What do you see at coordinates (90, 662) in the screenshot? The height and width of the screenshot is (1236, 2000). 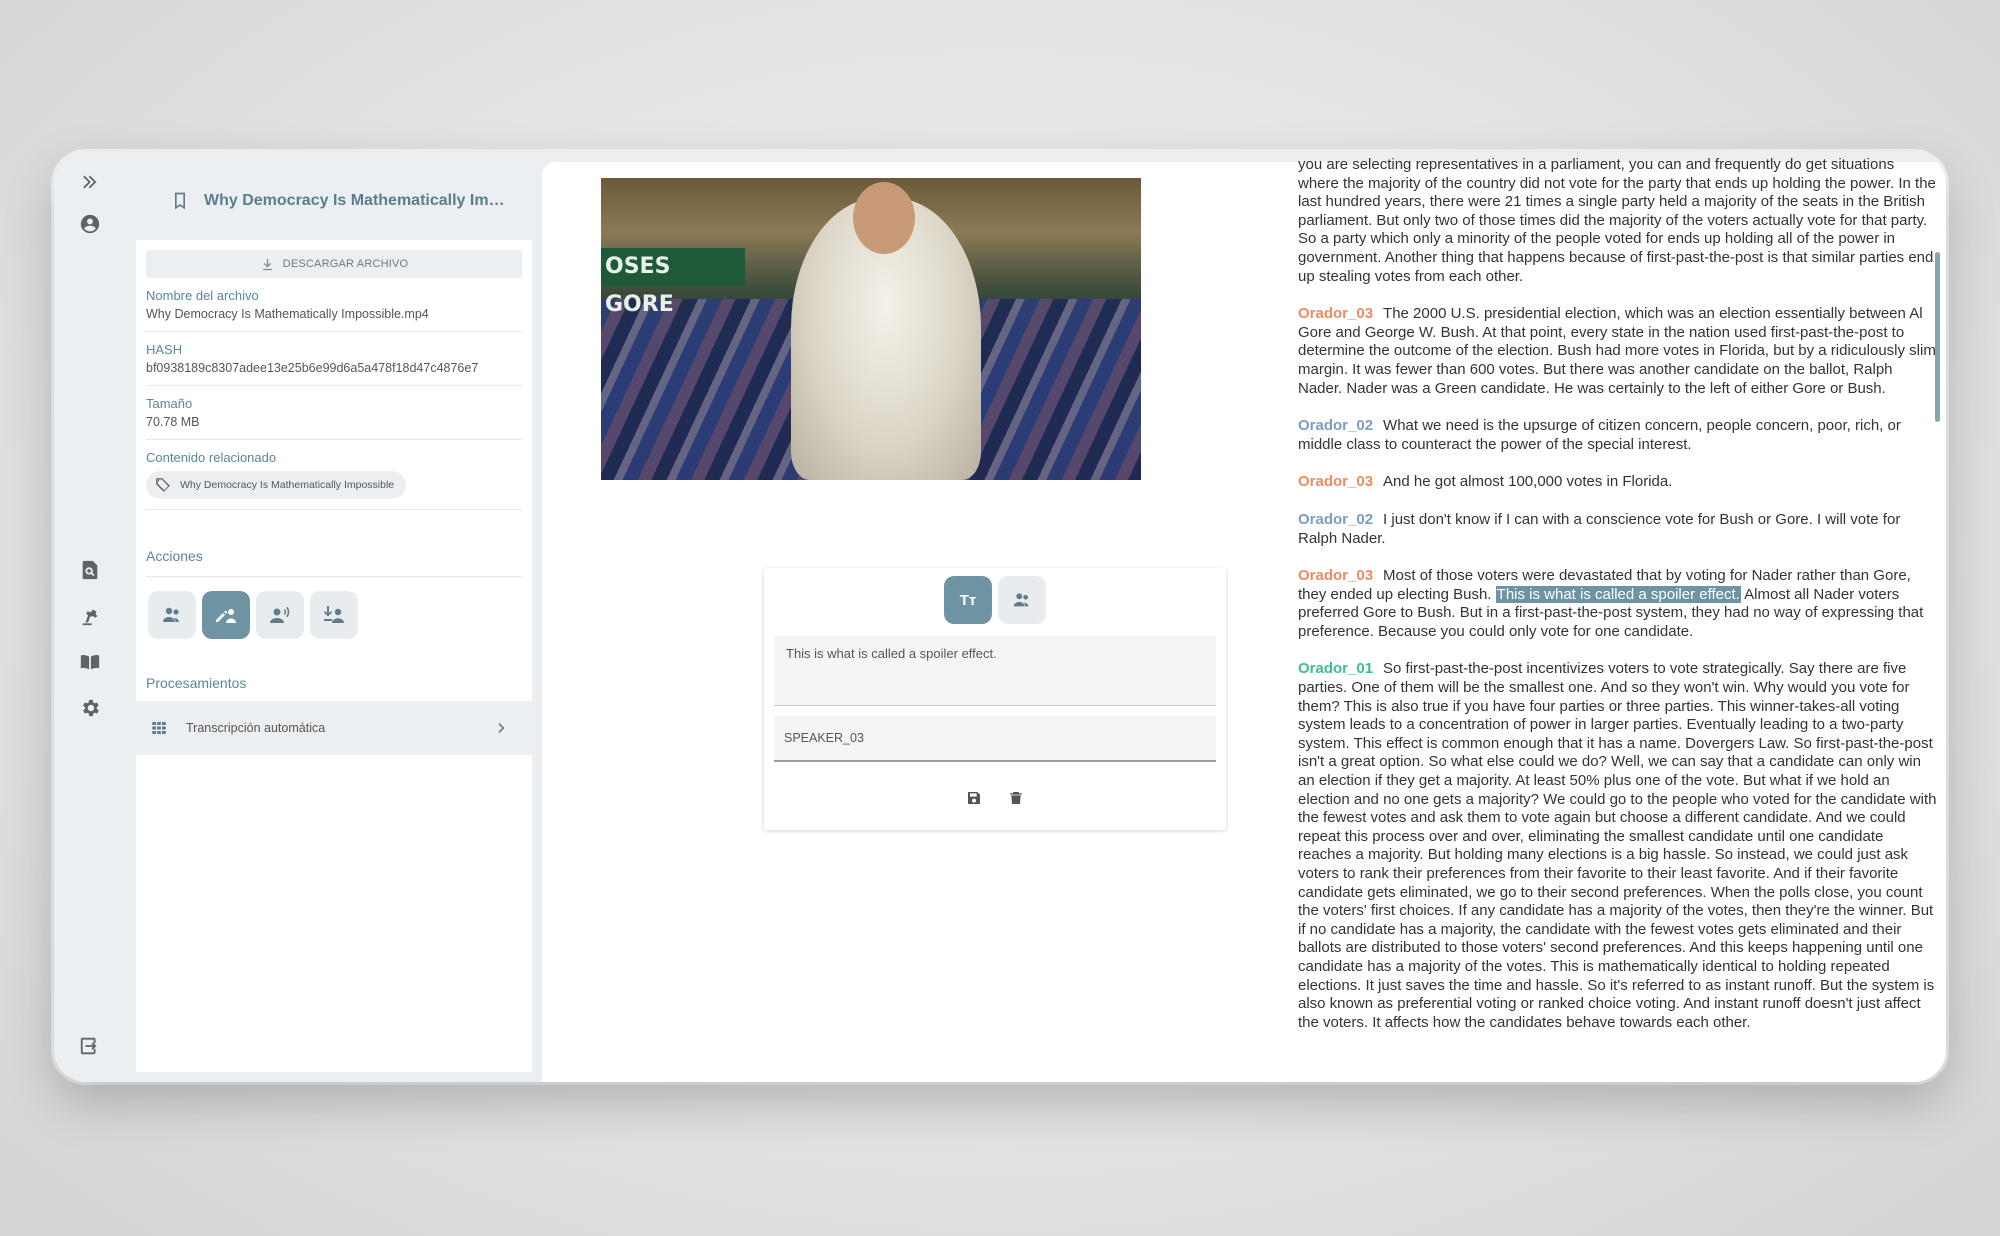 I see `book-icon` at bounding box center [90, 662].